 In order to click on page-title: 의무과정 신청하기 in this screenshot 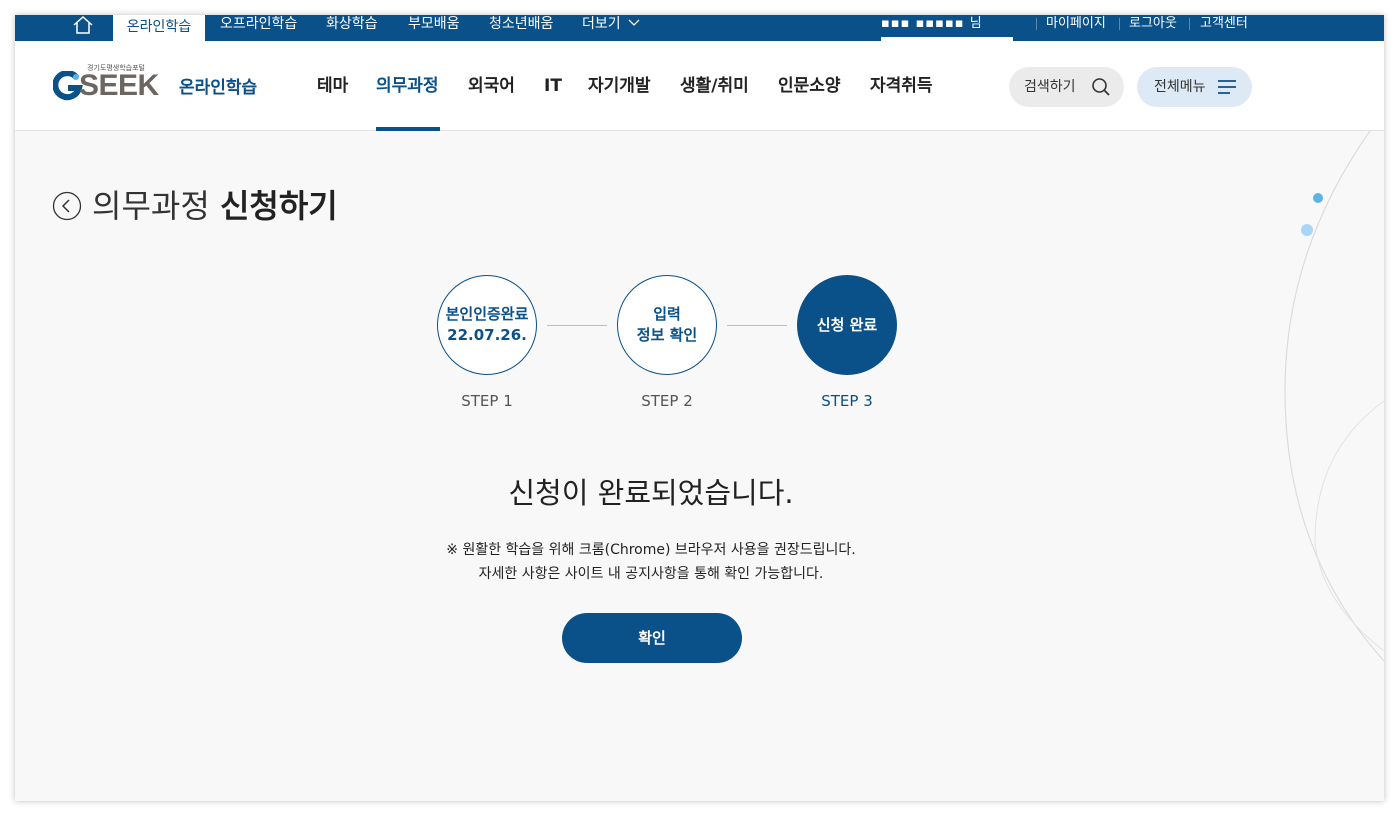, I will do `click(215, 206)`.